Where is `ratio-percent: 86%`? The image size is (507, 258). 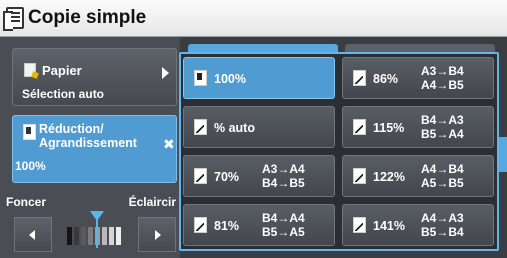 ratio-percent: 86% is located at coordinates (386, 79).